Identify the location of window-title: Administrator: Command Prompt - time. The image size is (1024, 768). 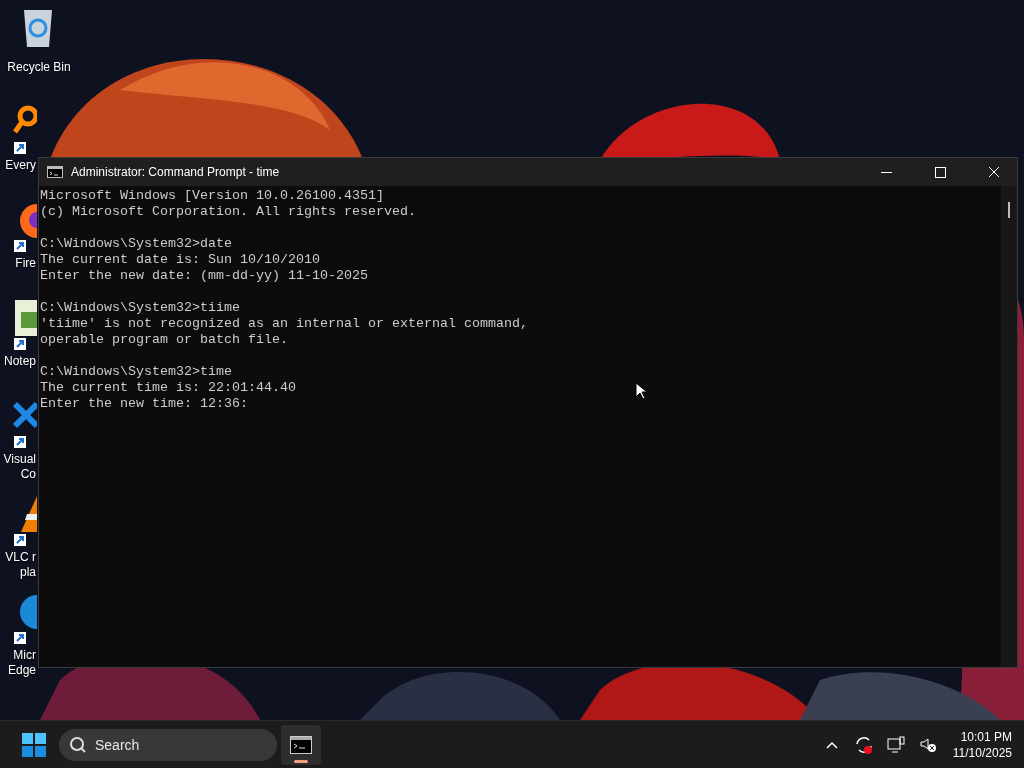
(176, 172).